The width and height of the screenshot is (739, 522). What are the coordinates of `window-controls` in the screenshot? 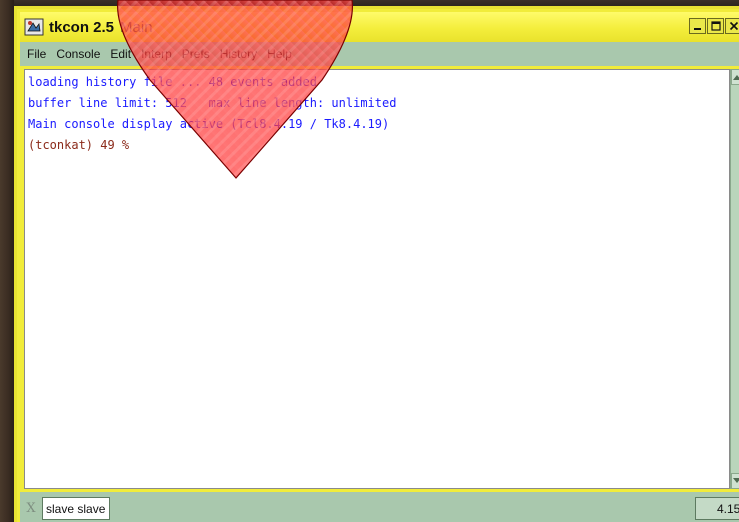 It's located at (713, 26).